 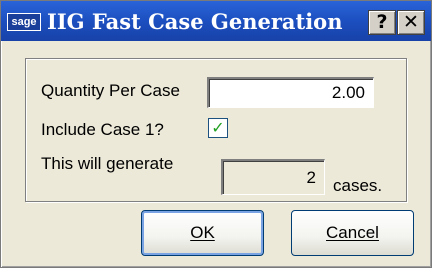 I want to click on quantity-per-case-input: 2.00, so click(x=290, y=92).